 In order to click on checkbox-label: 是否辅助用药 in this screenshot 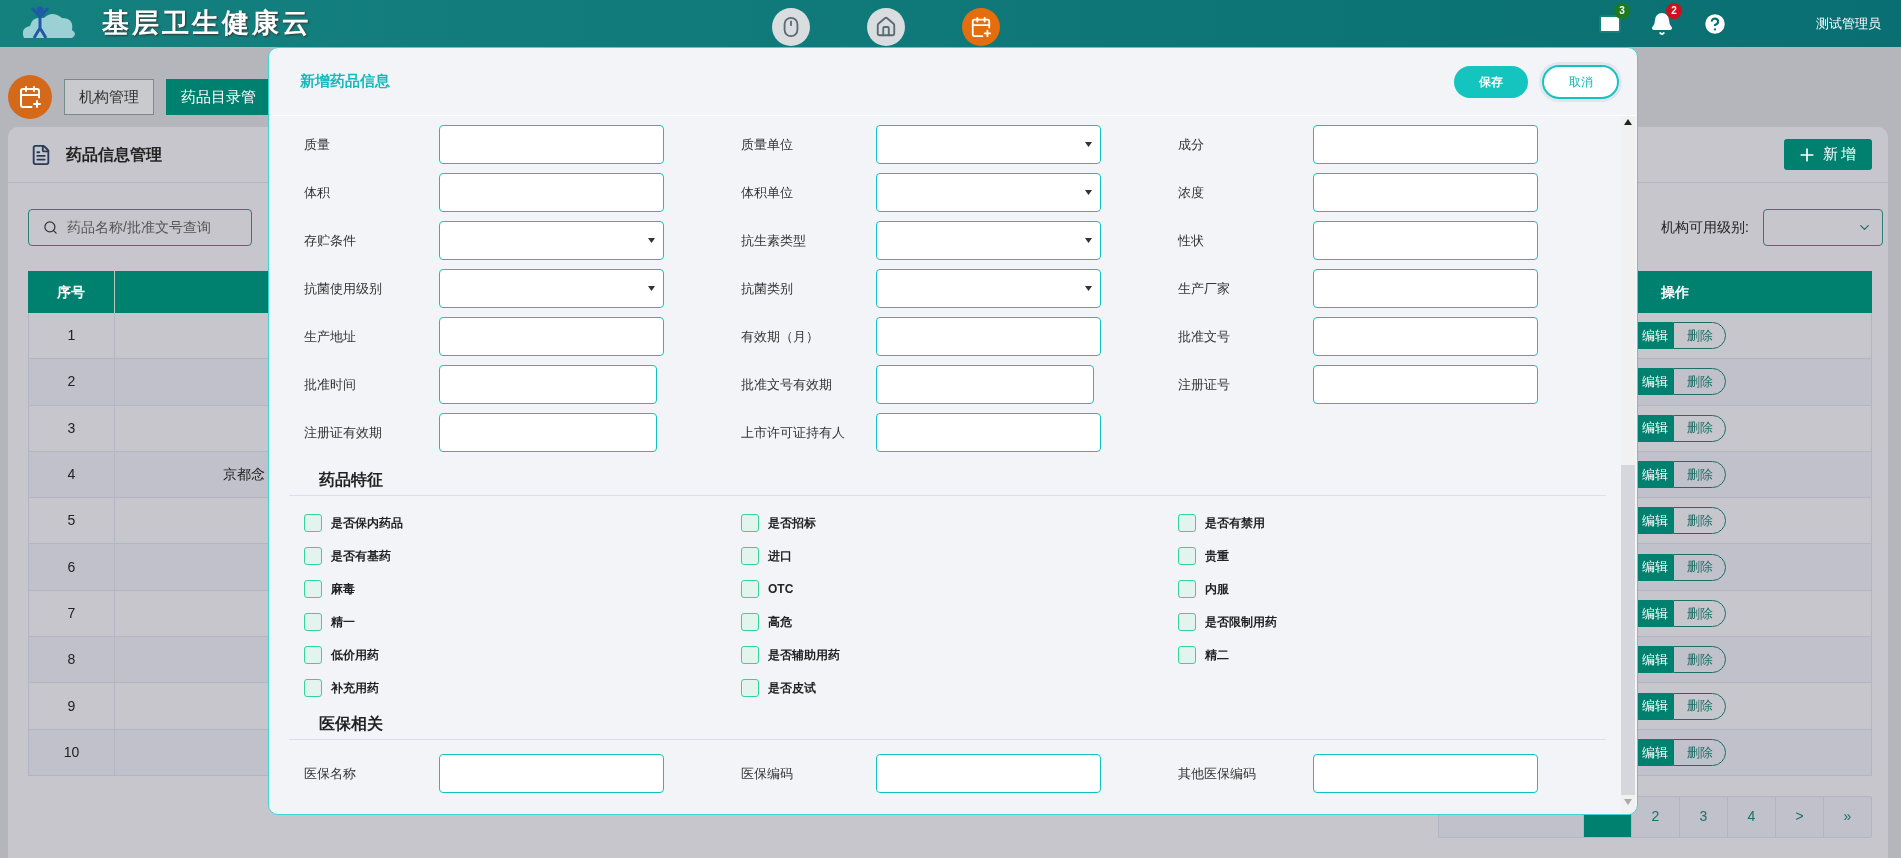, I will do `click(804, 655)`.